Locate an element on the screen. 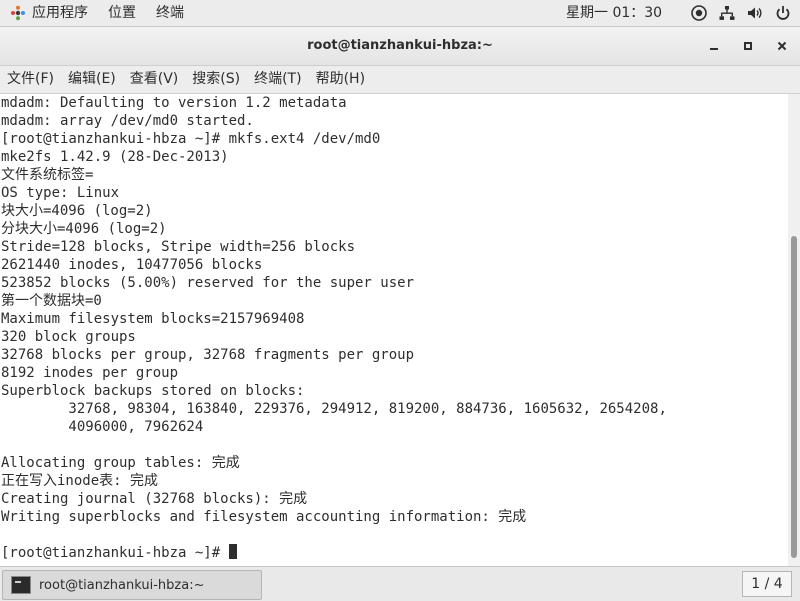 This screenshot has height=601, width=800. terminal-line: 分块大小=4096 (log=2) is located at coordinates (84, 229).